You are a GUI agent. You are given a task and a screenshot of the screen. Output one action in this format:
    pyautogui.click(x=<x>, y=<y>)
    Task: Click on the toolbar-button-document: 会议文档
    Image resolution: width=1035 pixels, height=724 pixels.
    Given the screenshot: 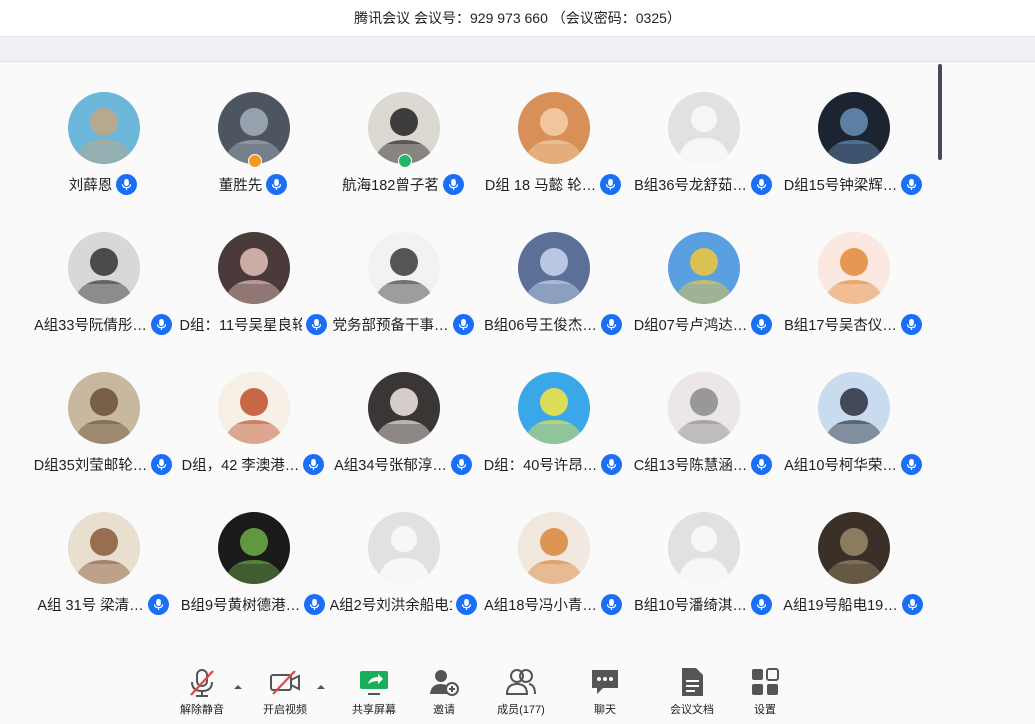 What is the action you would take?
    pyautogui.click(x=692, y=686)
    